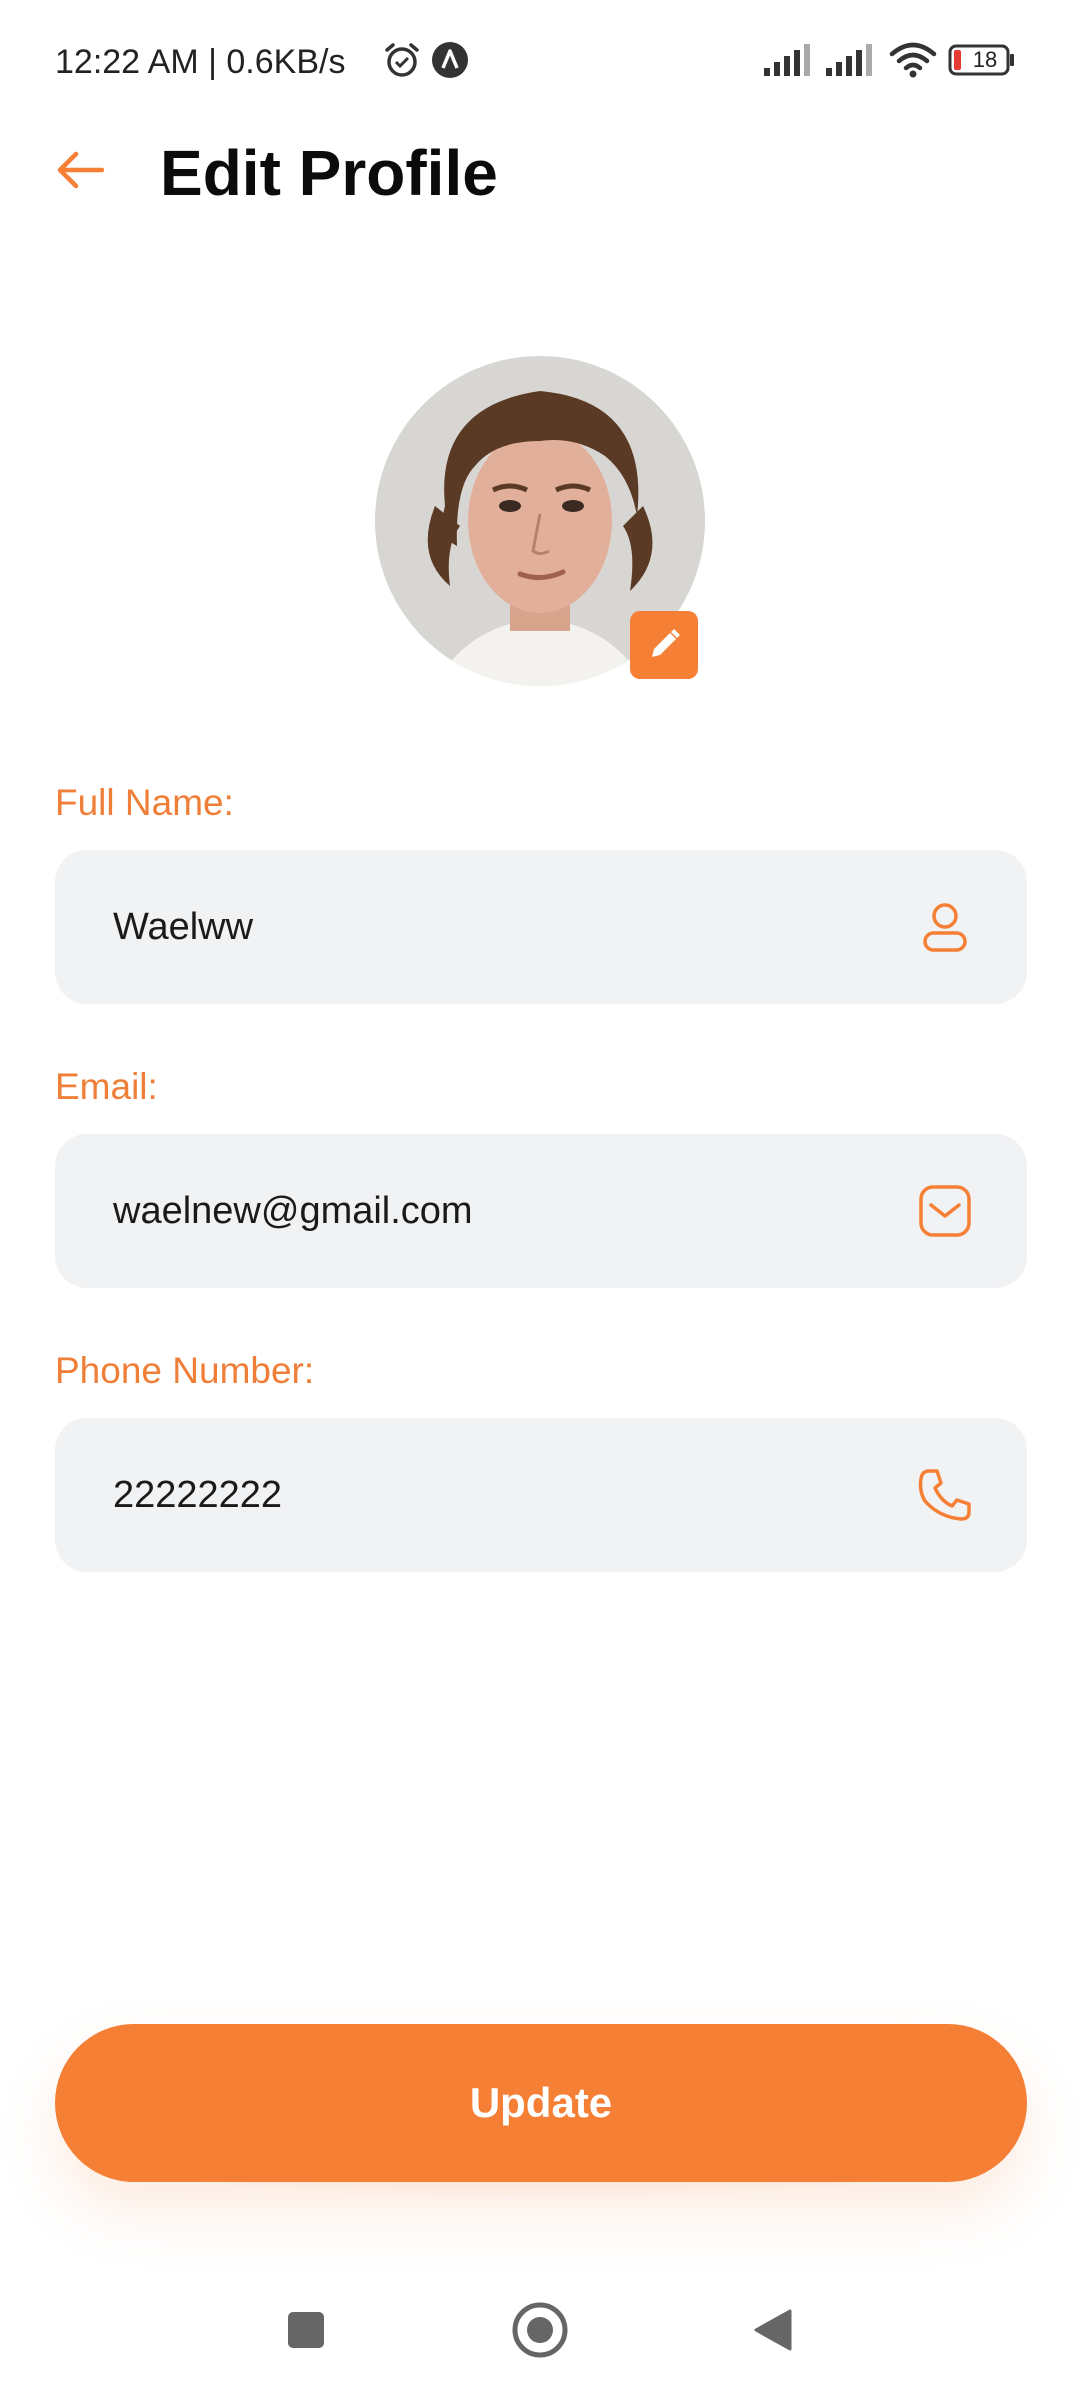 This screenshot has height=2400, width=1080. I want to click on phone-field, so click(541, 1495).